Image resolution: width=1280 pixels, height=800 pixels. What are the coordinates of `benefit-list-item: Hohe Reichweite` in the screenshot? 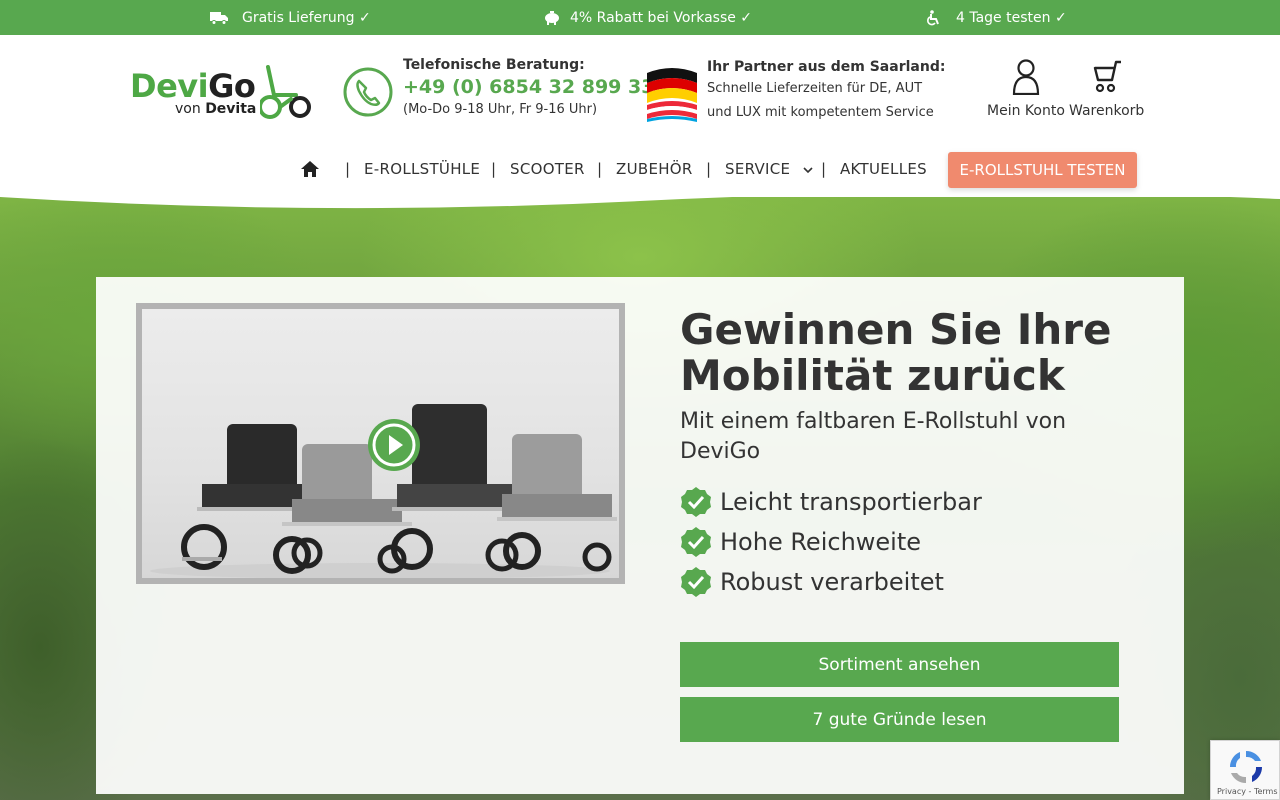 It's located at (831, 542).